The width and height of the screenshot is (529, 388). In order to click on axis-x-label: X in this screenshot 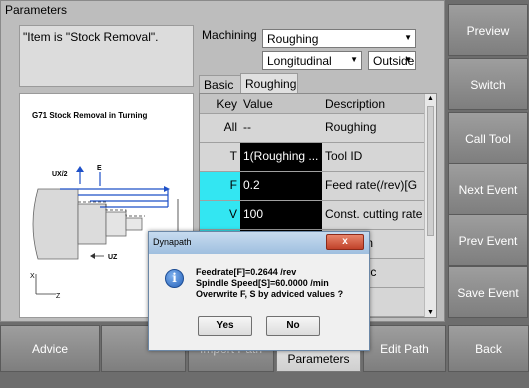, I will do `click(32, 276)`.